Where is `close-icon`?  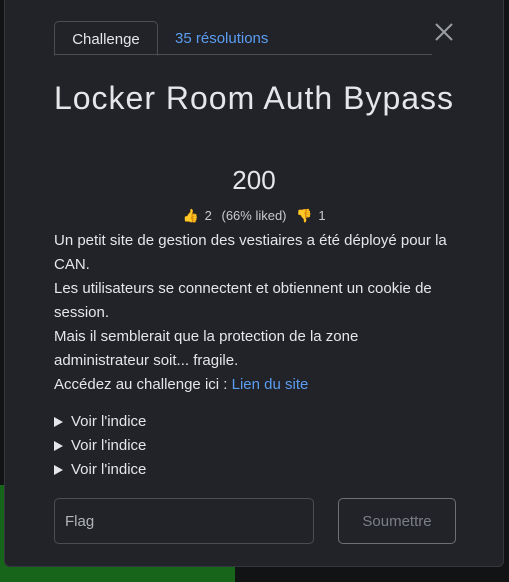 close-icon is located at coordinates (444, 32).